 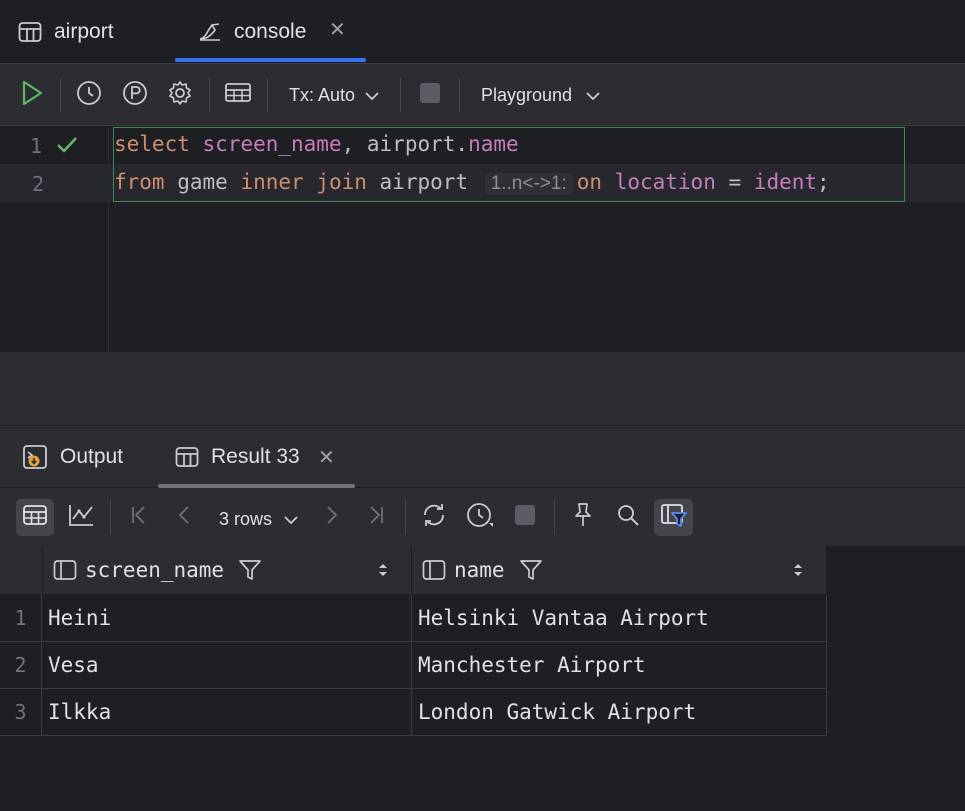 What do you see at coordinates (270, 31) in the screenshot?
I see `tab-label: console` at bounding box center [270, 31].